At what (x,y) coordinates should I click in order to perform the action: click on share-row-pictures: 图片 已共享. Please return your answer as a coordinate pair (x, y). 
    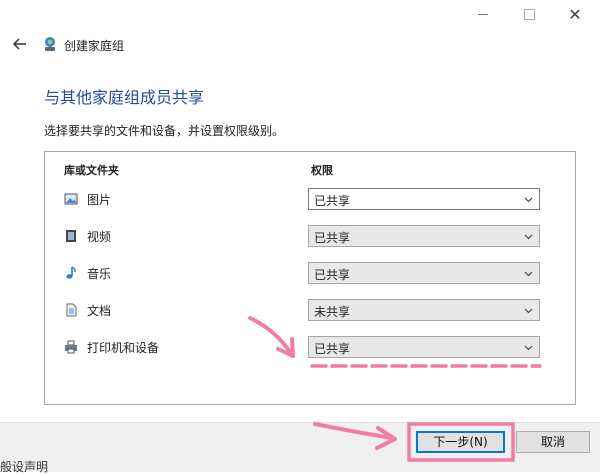
    Looking at the image, I should click on (310, 200).